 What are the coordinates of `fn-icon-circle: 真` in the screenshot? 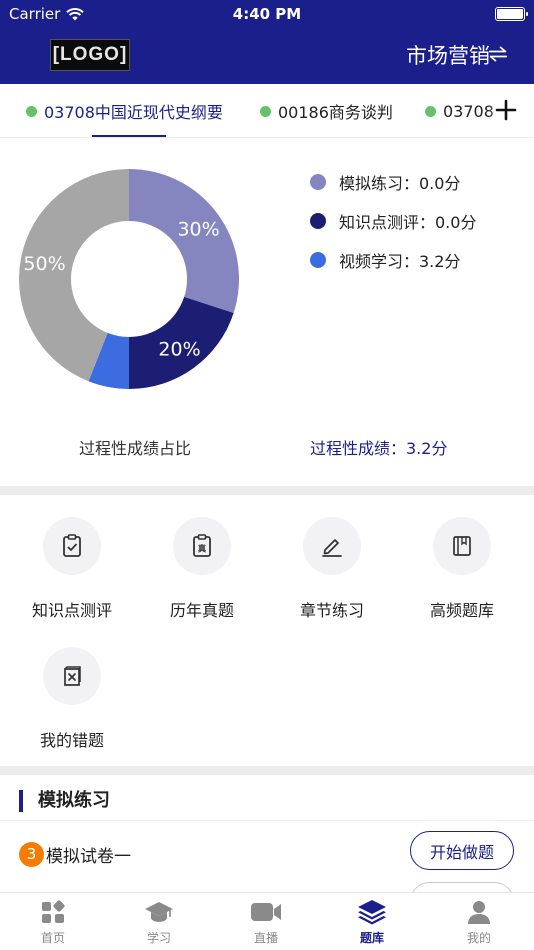 It's located at (202, 546).